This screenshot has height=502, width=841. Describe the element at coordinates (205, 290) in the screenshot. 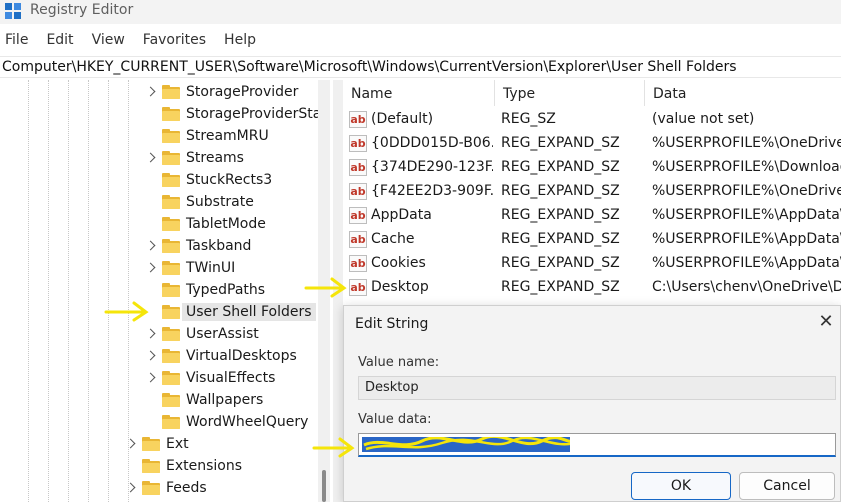

I see `tree-item-typedpaths: TypedPaths` at that location.